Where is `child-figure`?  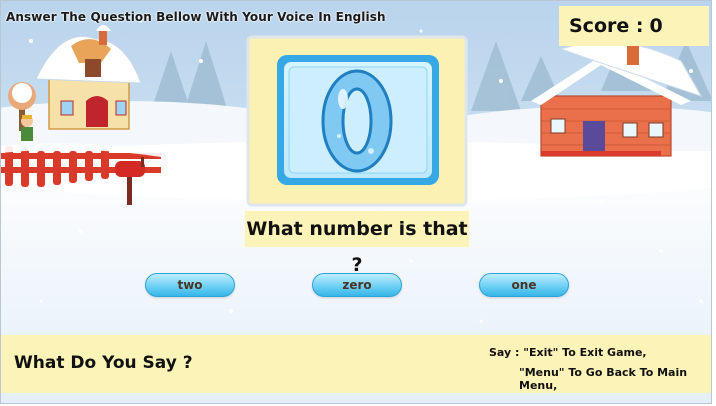
child-figure is located at coordinates (27, 128).